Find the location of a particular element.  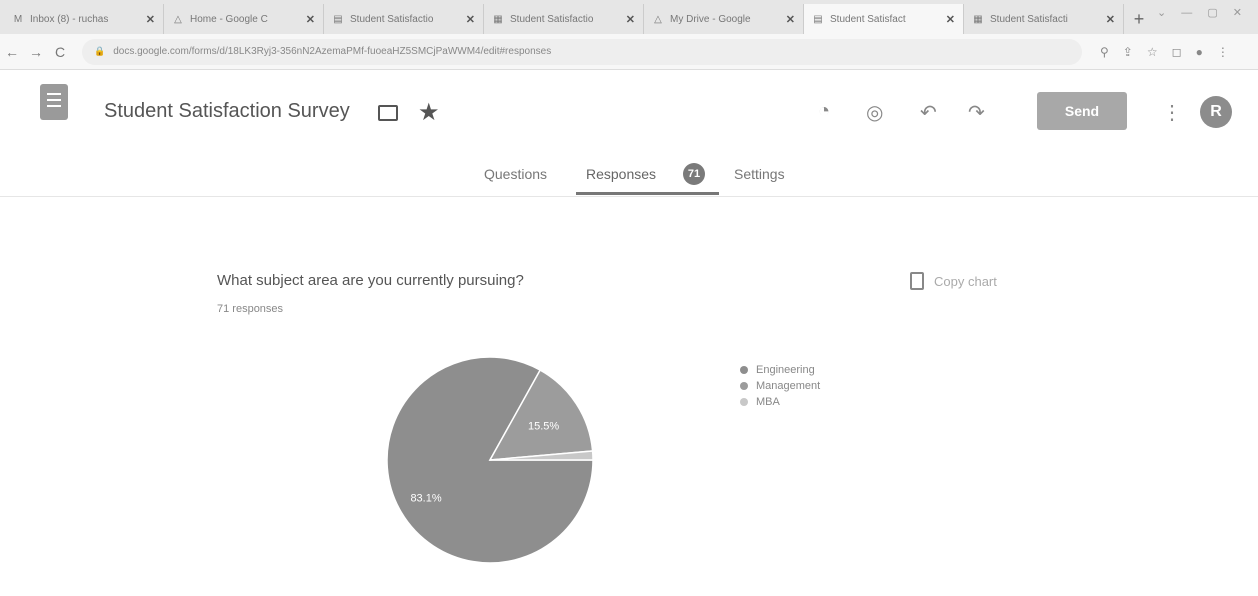

chrome-menu-icon: ⋮ is located at coordinates (1223, 52).